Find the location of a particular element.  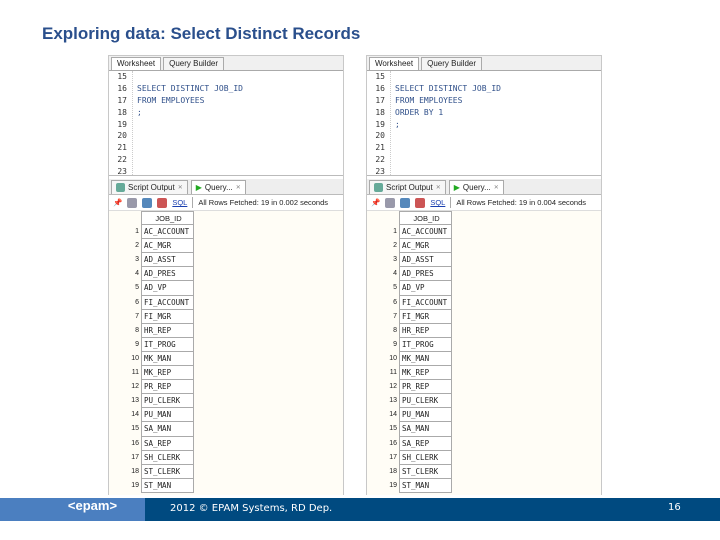

job-id-cell: AD_PRES is located at coordinates (167, 274).